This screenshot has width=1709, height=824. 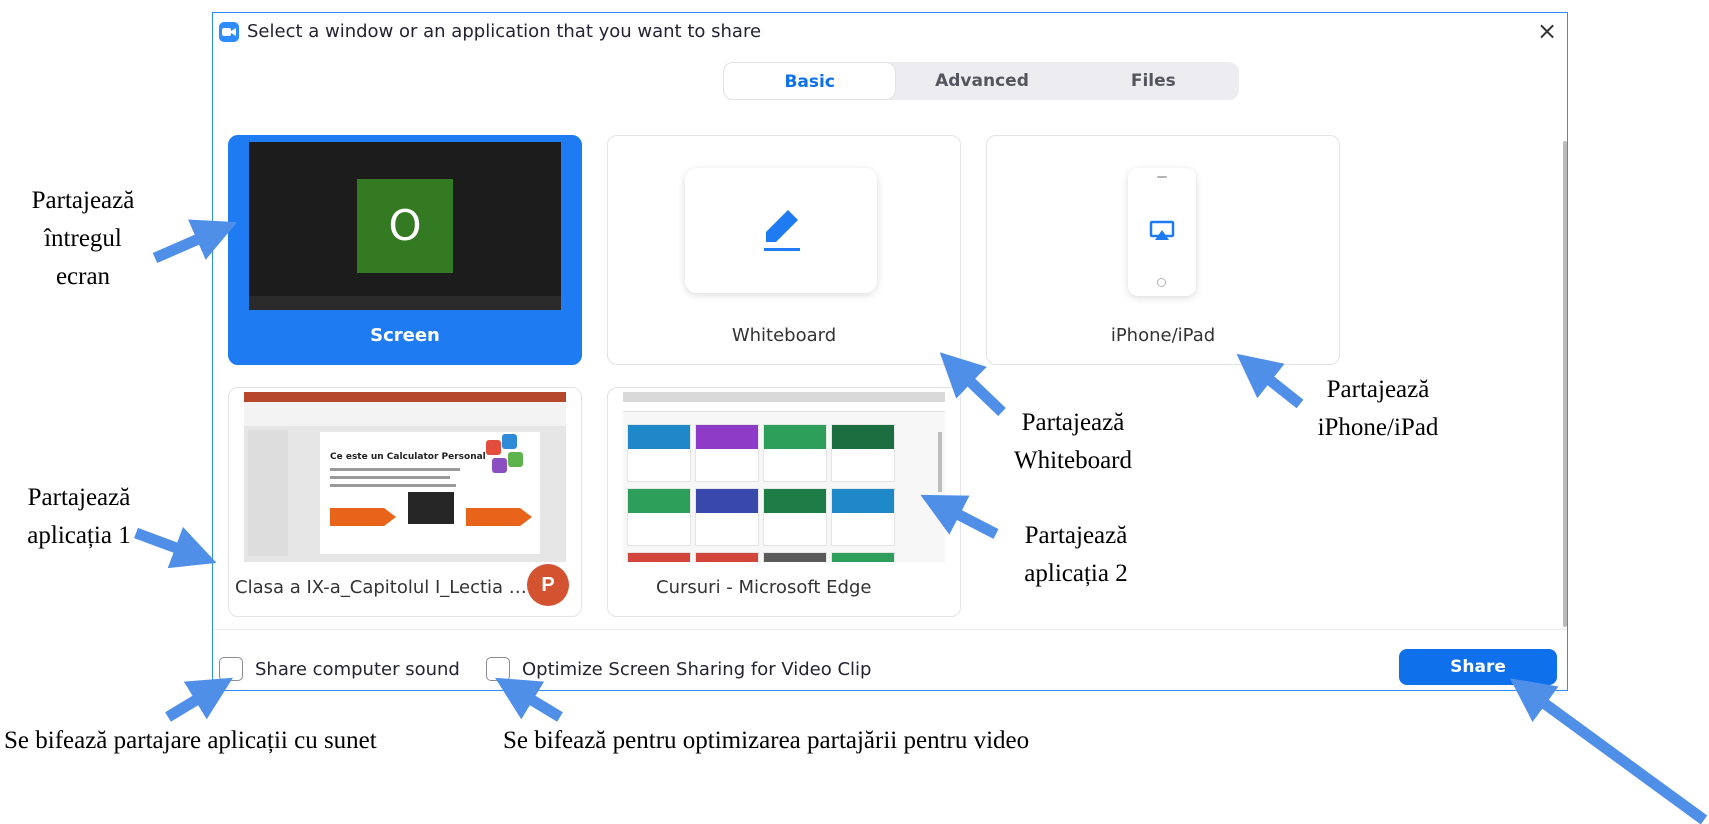 What do you see at coordinates (195, 241) in the screenshot?
I see `arrow-entire-screen` at bounding box center [195, 241].